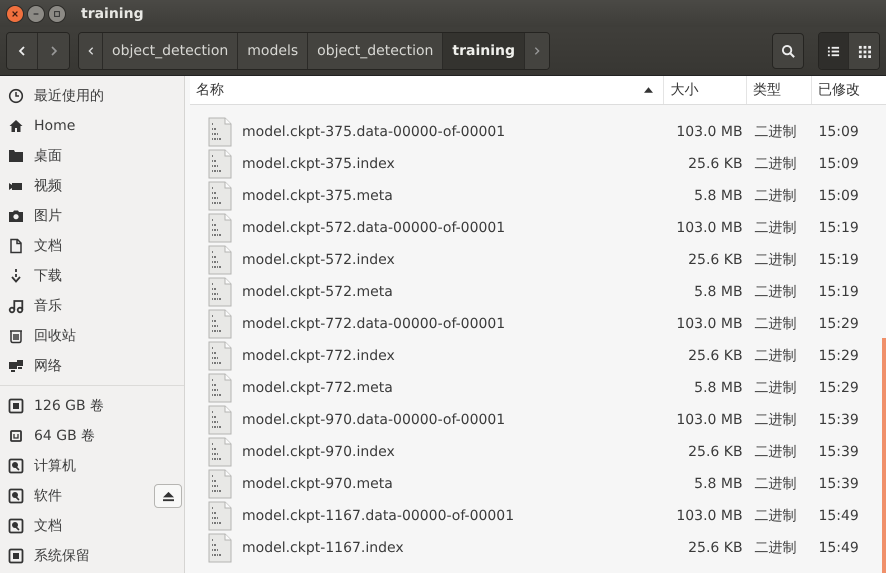  Describe the element at coordinates (92, 556) in the screenshot. I see `sidebar-item: 系统保留` at that location.